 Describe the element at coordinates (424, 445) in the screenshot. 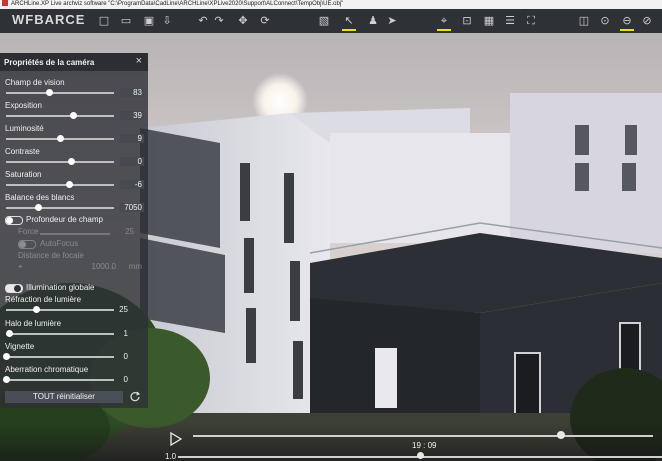

I see `time-label: 19 : 09` at that location.